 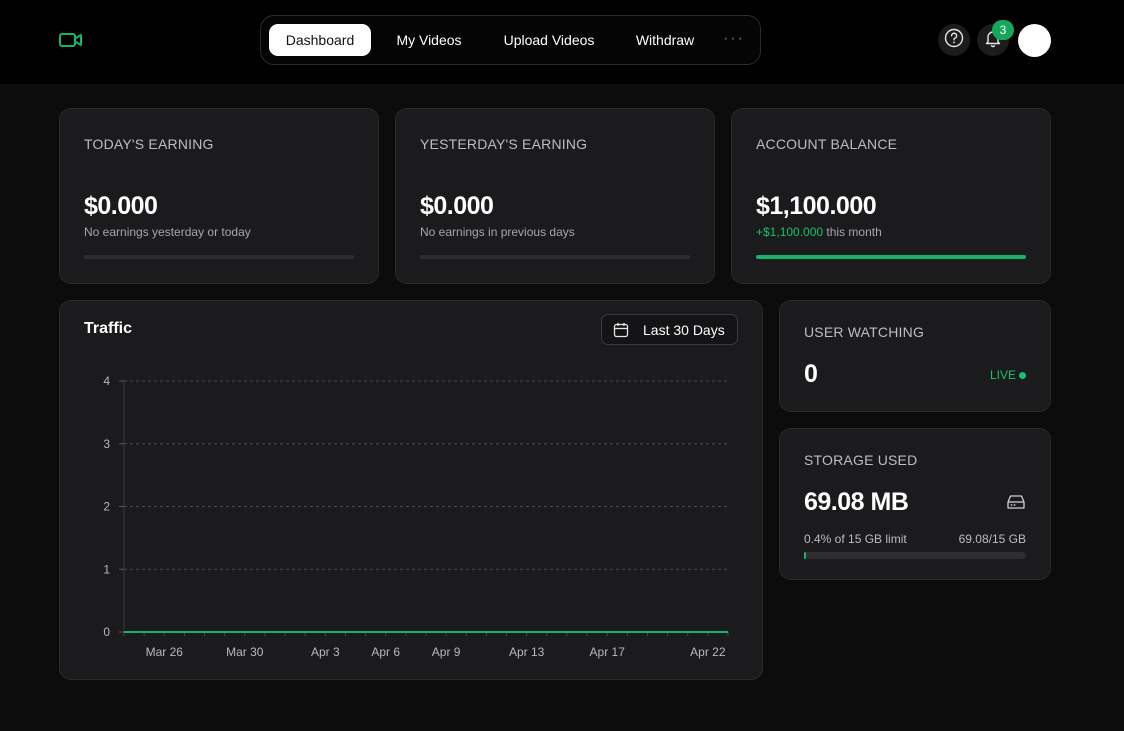 What do you see at coordinates (167, 232) in the screenshot?
I see `card-subtext: No earnings yesterday or today` at bounding box center [167, 232].